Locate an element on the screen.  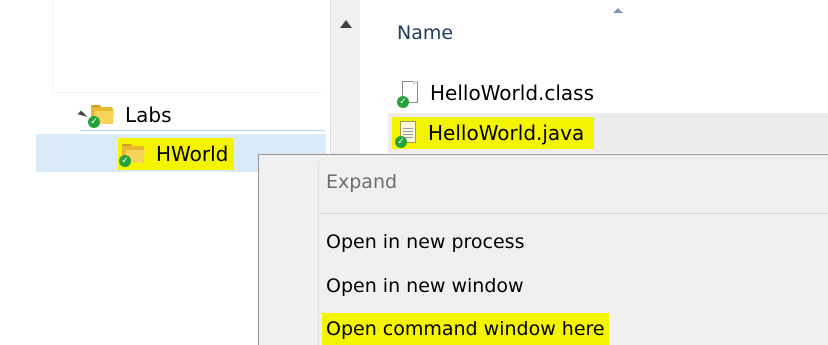
scroll-up-arrow-icon is located at coordinates (346, 24).